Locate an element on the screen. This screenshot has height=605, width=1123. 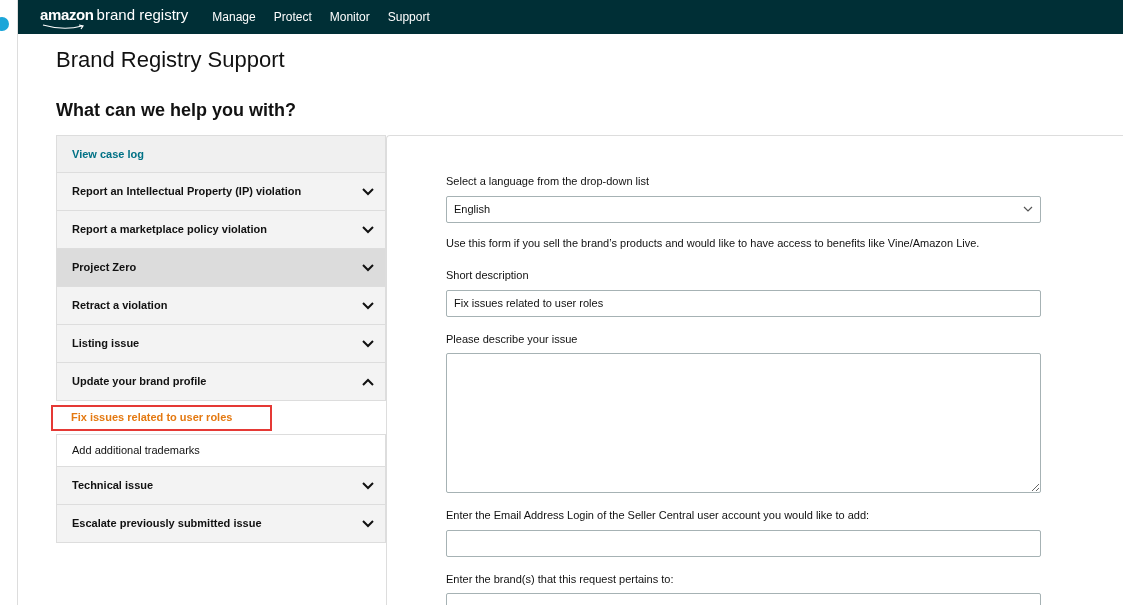
view-case-log-link: View case log is located at coordinates (108, 154).